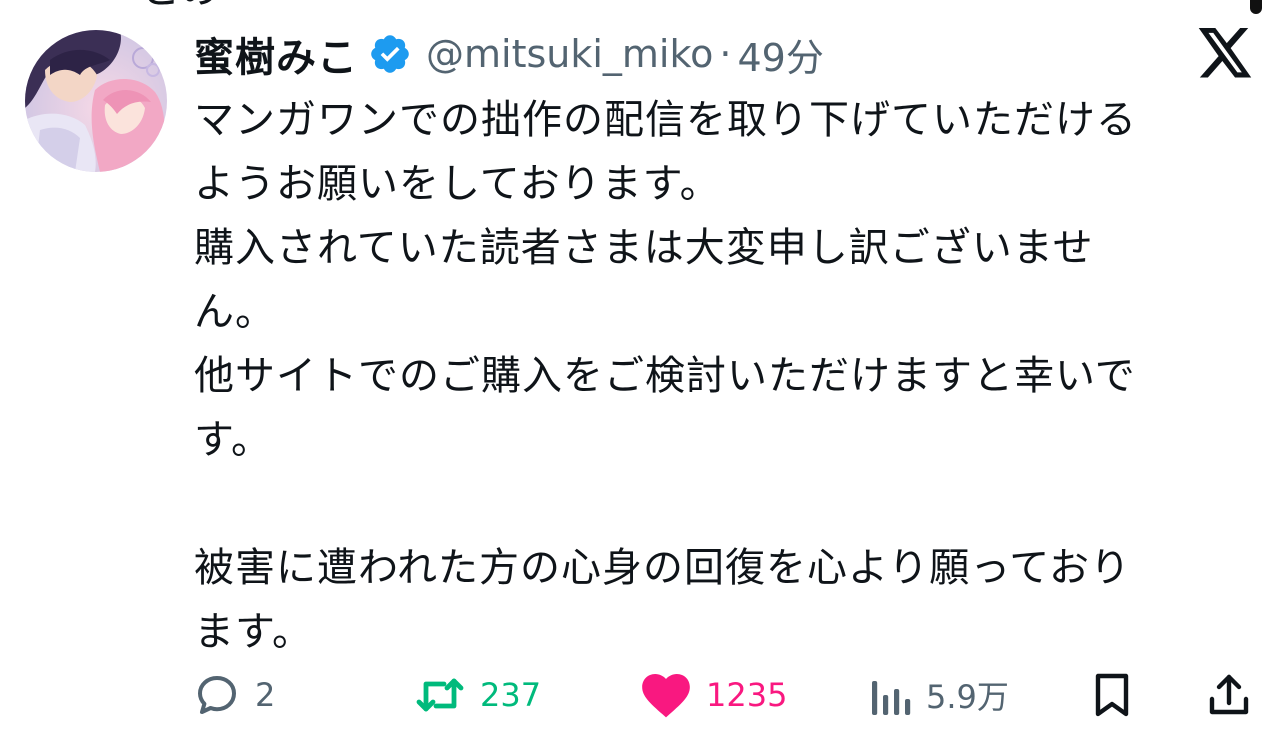 The width and height of the screenshot is (1282, 736). What do you see at coordinates (390, 54) in the screenshot?
I see `verified-badge-icon` at bounding box center [390, 54].